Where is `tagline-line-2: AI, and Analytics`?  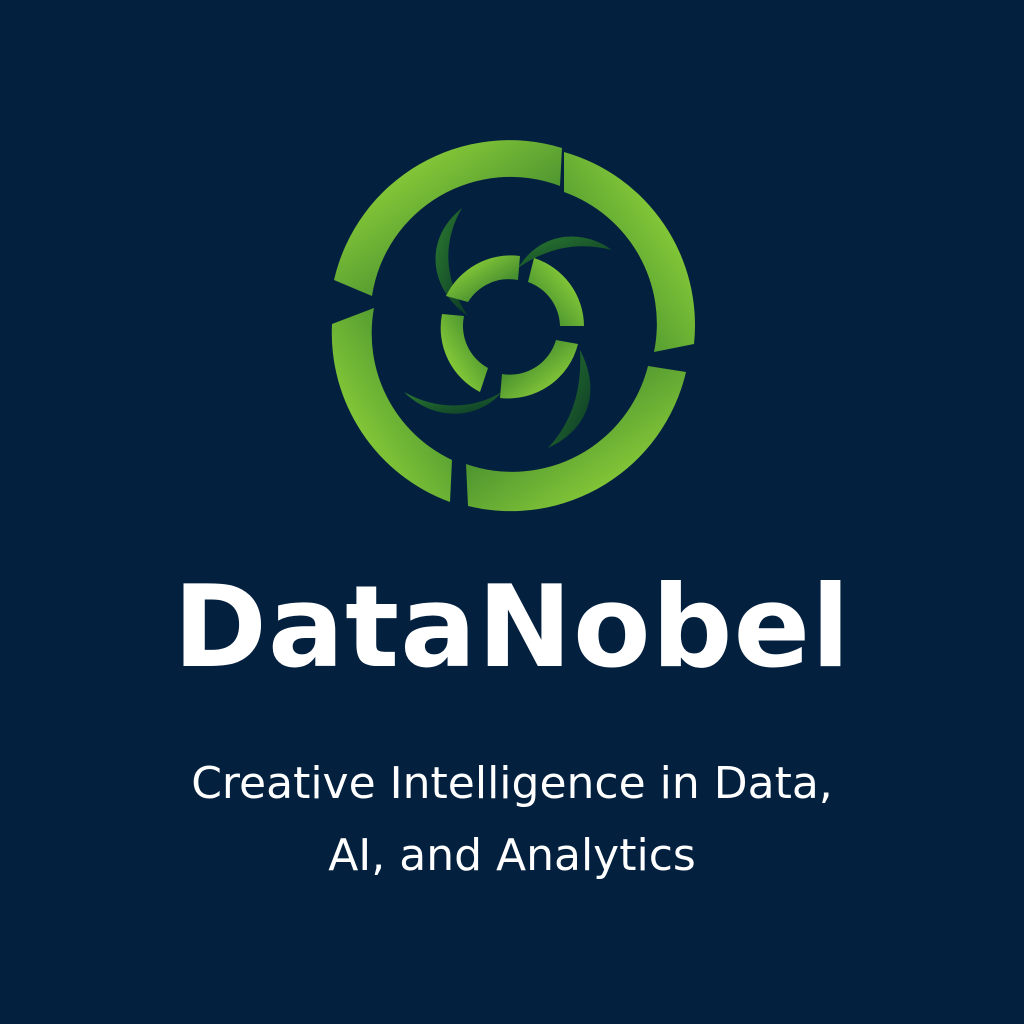 tagline-line-2: AI, and Analytics is located at coordinates (512, 855).